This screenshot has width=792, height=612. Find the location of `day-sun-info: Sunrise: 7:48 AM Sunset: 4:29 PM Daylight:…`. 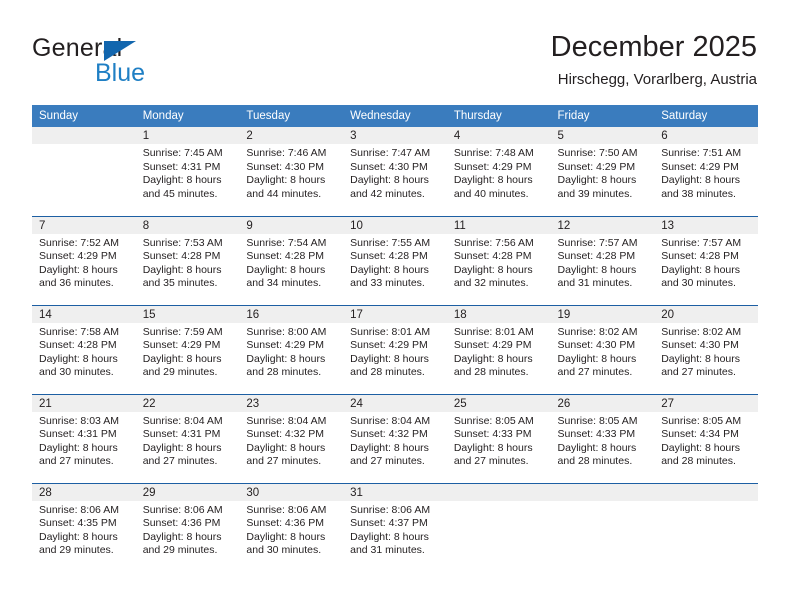

day-sun-info: Sunrise: 7:48 AM Sunset: 4:29 PM Daylight:… is located at coordinates (499, 172).